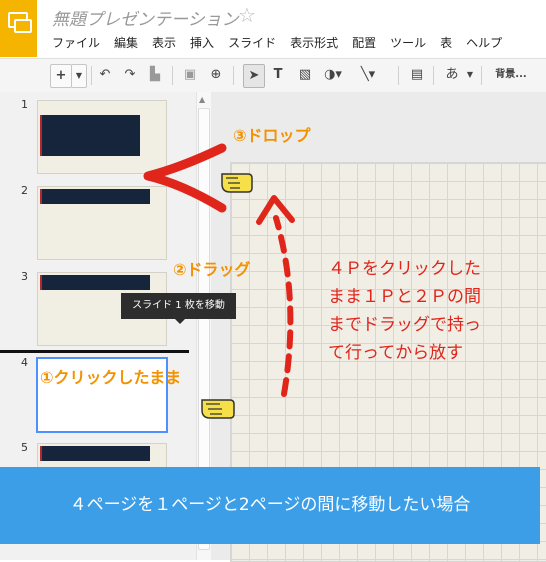  I want to click on document-title: 無題プレゼンテーション, so click(145, 17).